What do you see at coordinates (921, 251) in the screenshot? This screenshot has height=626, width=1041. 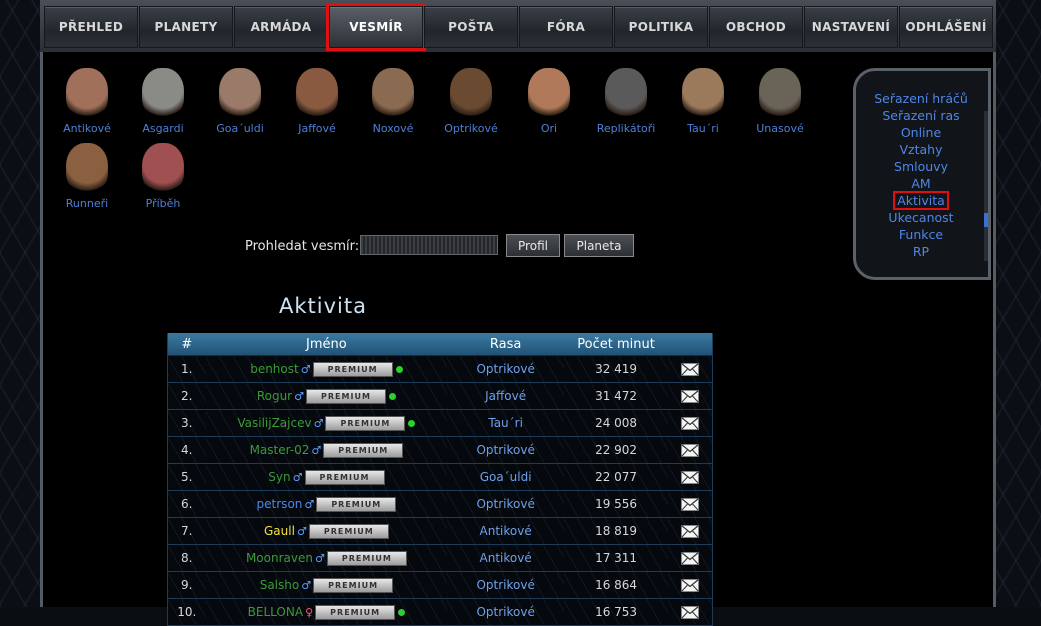 I see `side-item-rp: RP` at bounding box center [921, 251].